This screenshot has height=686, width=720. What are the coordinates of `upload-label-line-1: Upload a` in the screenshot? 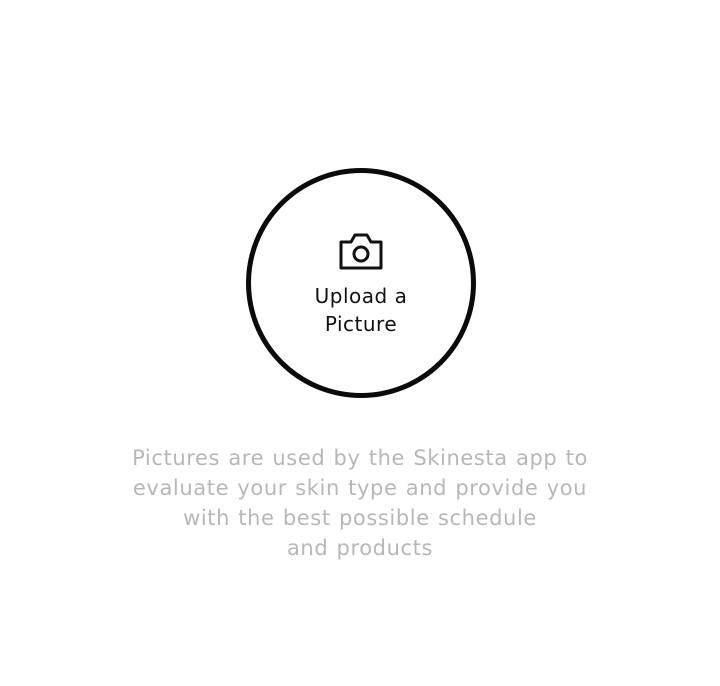 It's located at (361, 296).